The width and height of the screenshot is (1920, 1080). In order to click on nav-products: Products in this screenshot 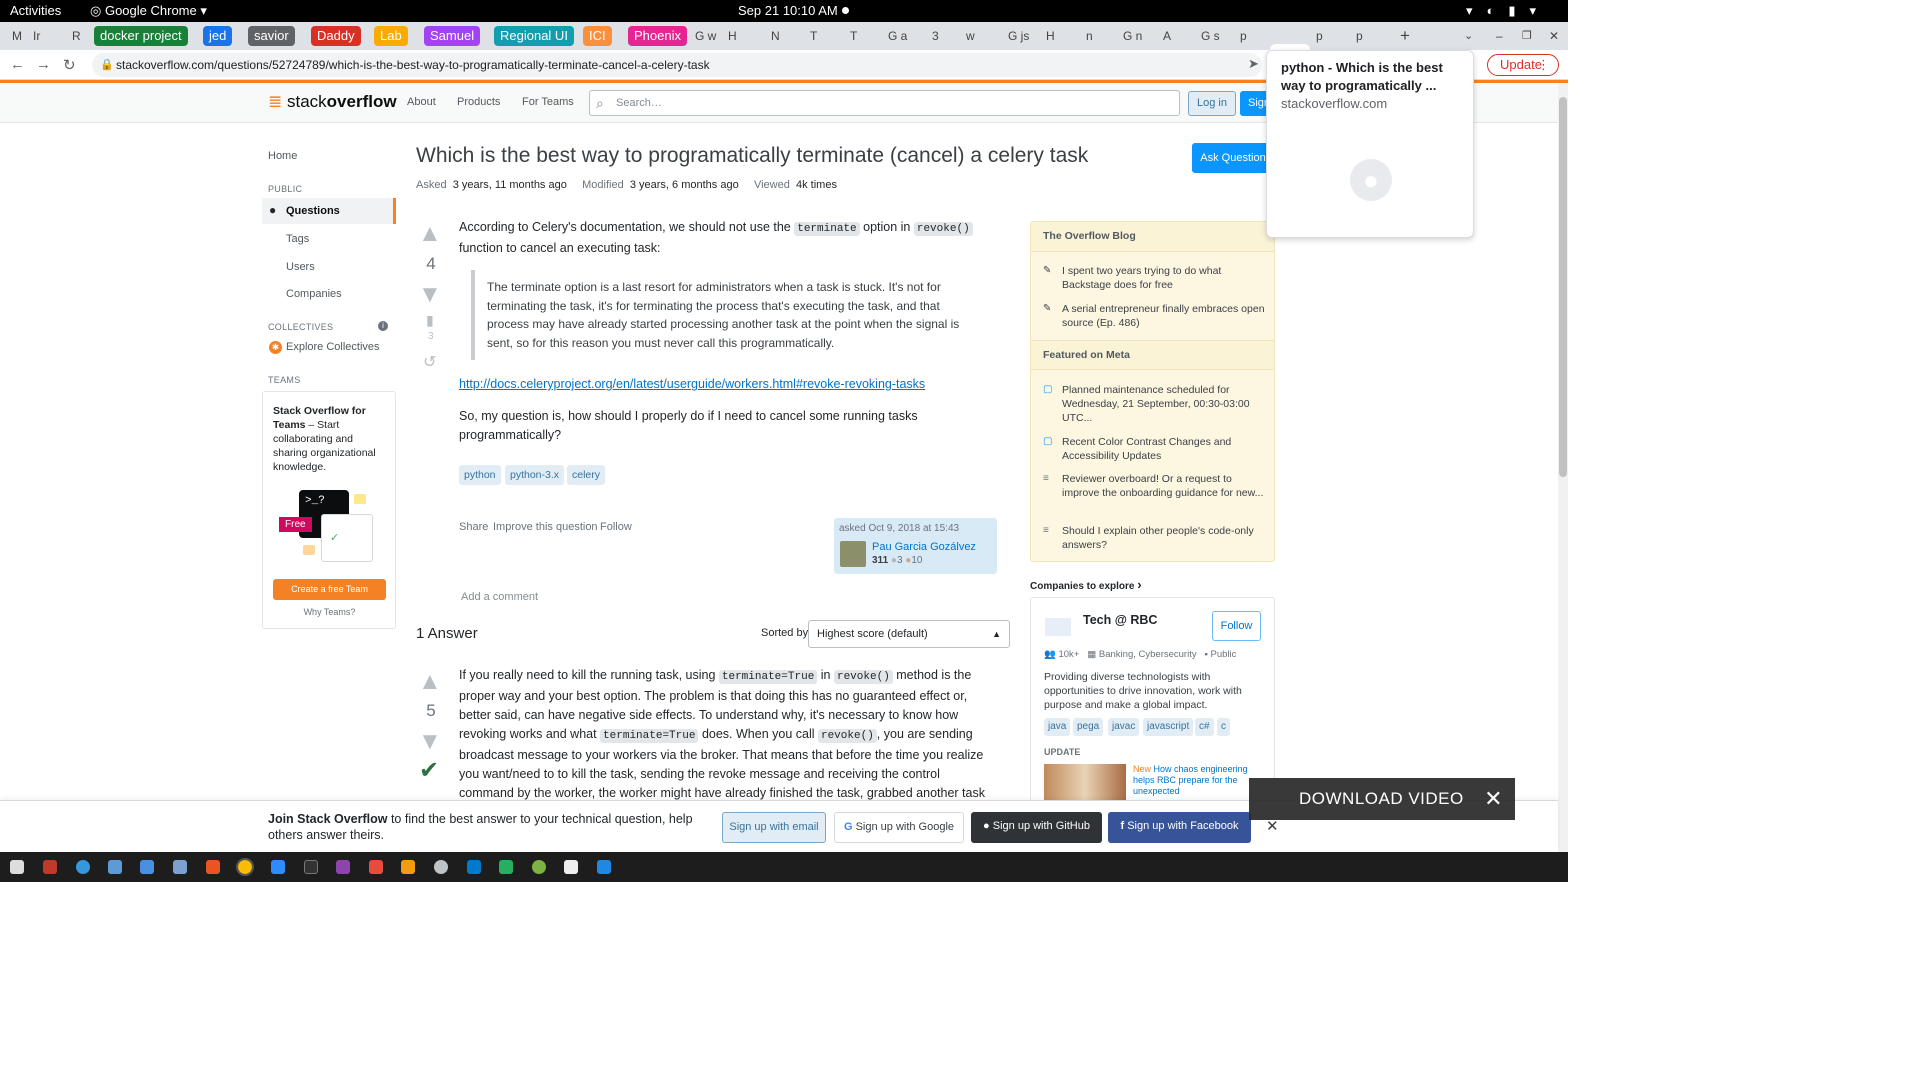, I will do `click(478, 102)`.